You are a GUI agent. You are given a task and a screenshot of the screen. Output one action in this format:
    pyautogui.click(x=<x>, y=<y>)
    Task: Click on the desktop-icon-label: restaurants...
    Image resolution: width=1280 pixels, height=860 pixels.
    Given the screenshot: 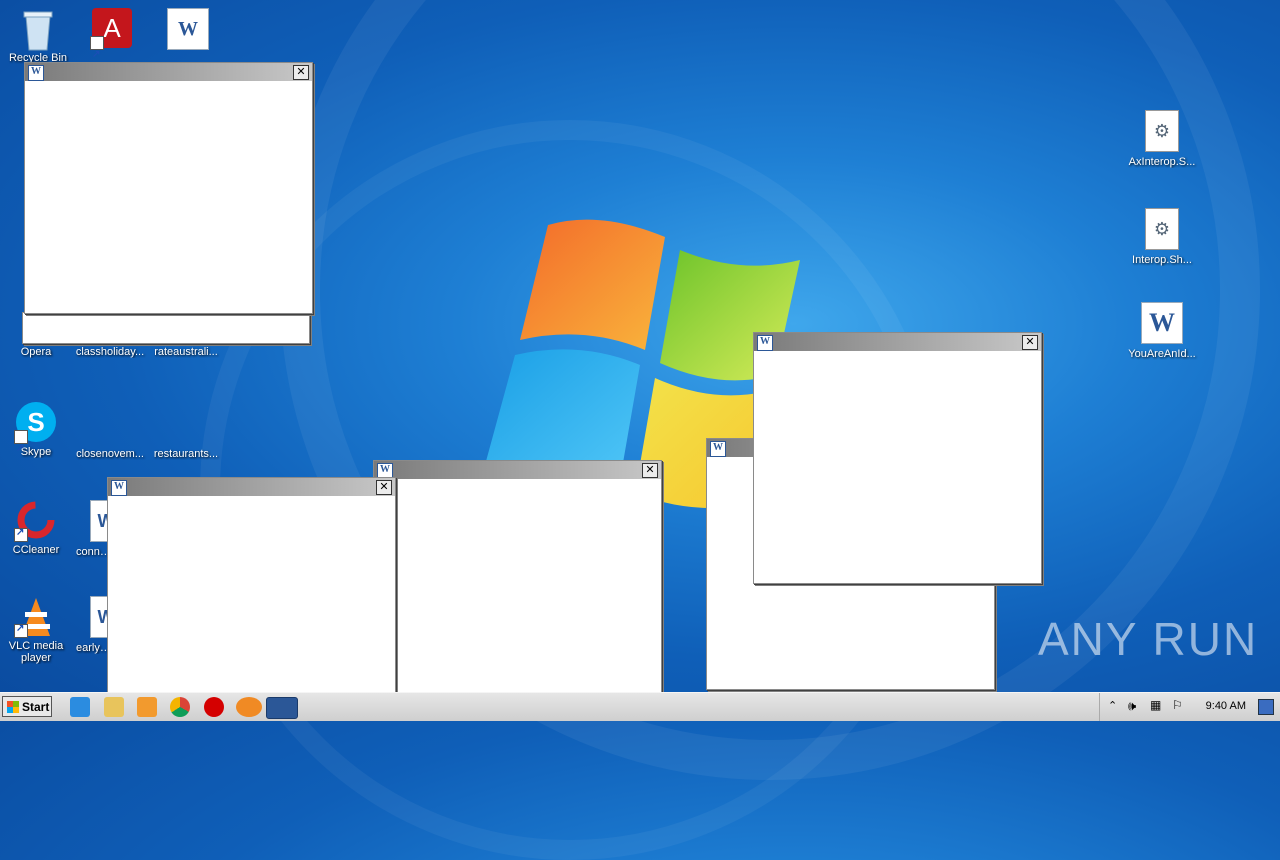 What is the action you would take?
    pyautogui.click(x=186, y=454)
    